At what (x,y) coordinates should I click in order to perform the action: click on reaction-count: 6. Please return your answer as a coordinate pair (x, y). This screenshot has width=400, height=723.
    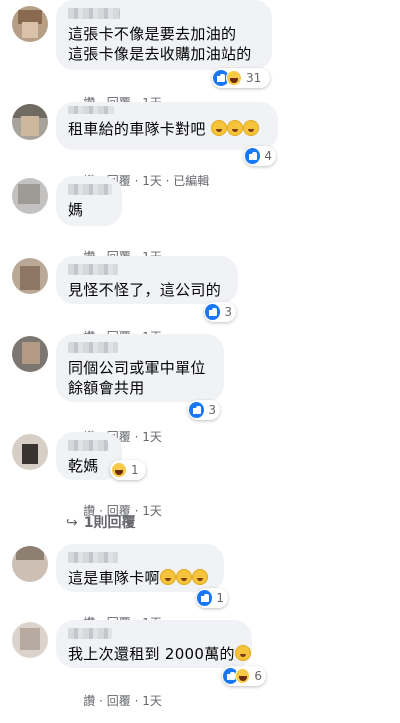
    Looking at the image, I should click on (244, 676).